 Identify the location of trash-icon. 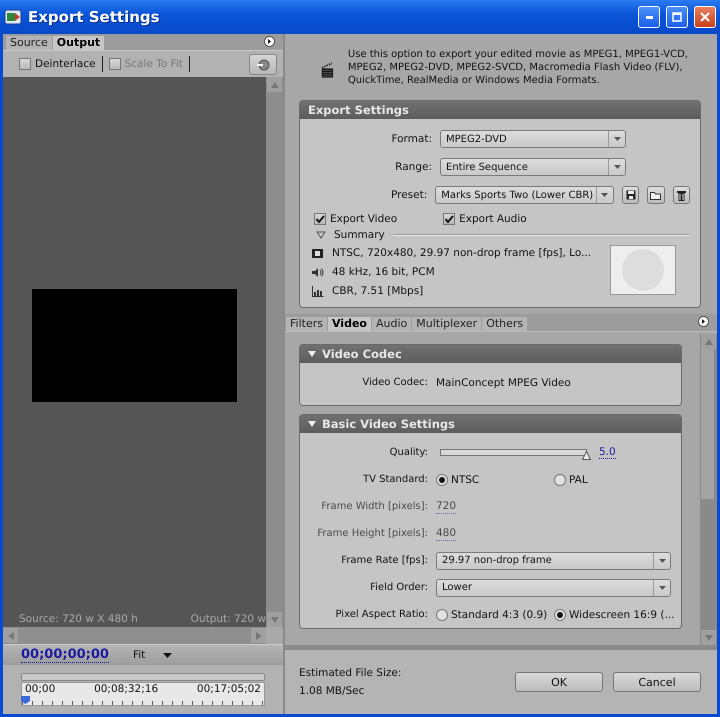
(681, 195).